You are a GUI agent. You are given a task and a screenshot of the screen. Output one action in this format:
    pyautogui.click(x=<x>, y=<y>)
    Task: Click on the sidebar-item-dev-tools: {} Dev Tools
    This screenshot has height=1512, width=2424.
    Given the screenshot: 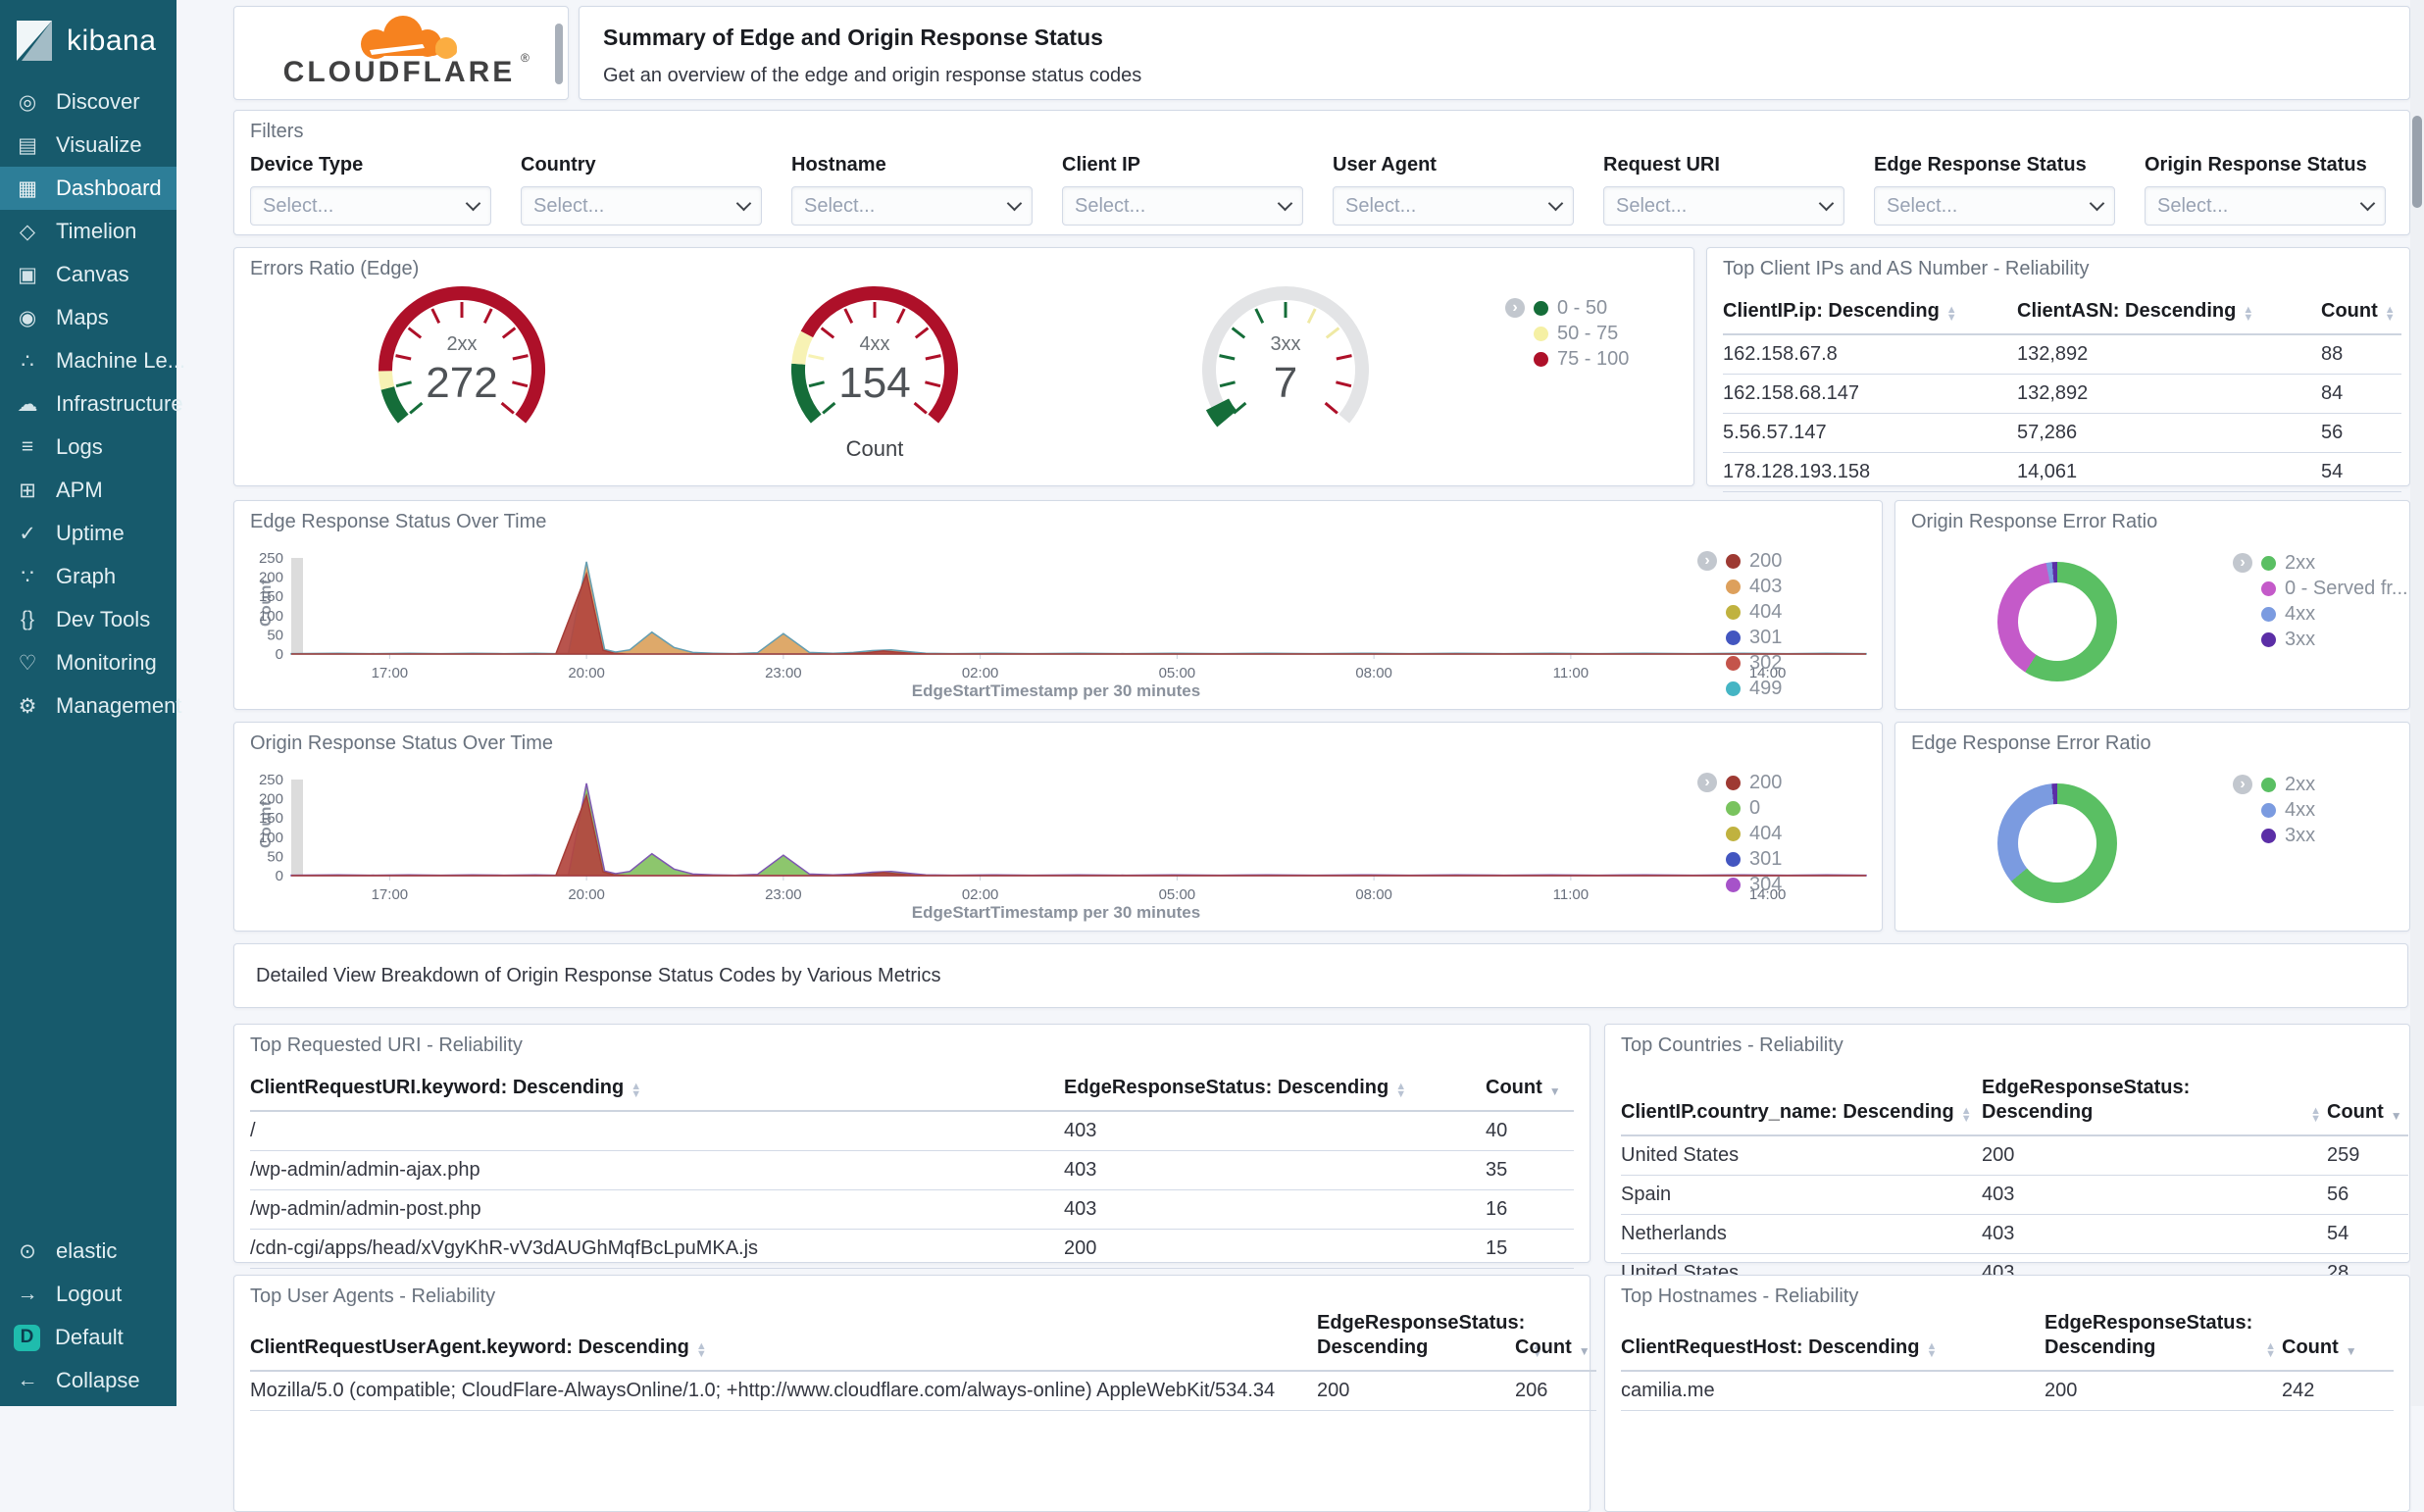 What is the action you would take?
    pyautogui.click(x=88, y=619)
    